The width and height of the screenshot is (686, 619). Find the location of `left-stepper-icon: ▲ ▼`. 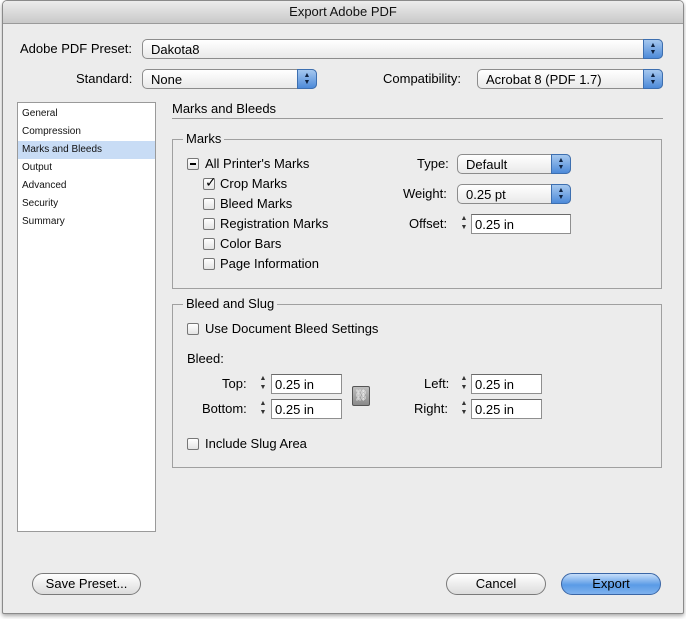

left-stepper-icon: ▲ ▼ is located at coordinates (464, 384).